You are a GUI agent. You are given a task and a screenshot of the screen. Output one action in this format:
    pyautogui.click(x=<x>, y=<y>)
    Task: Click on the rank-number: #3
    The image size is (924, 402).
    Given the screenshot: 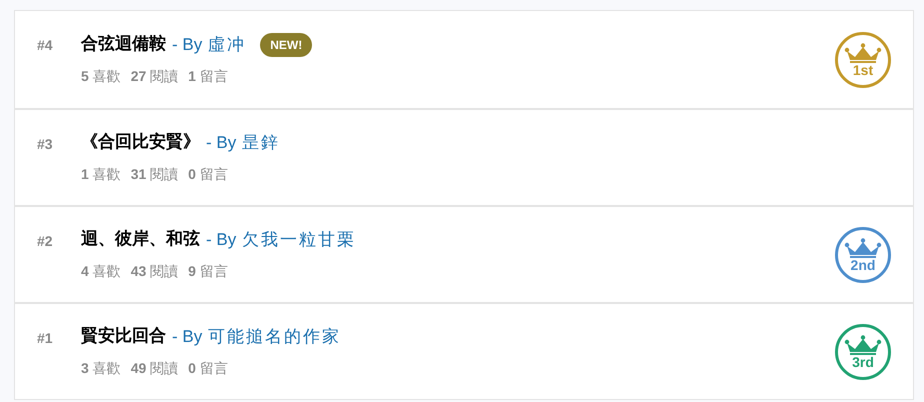 What is the action you would take?
    pyautogui.click(x=45, y=144)
    